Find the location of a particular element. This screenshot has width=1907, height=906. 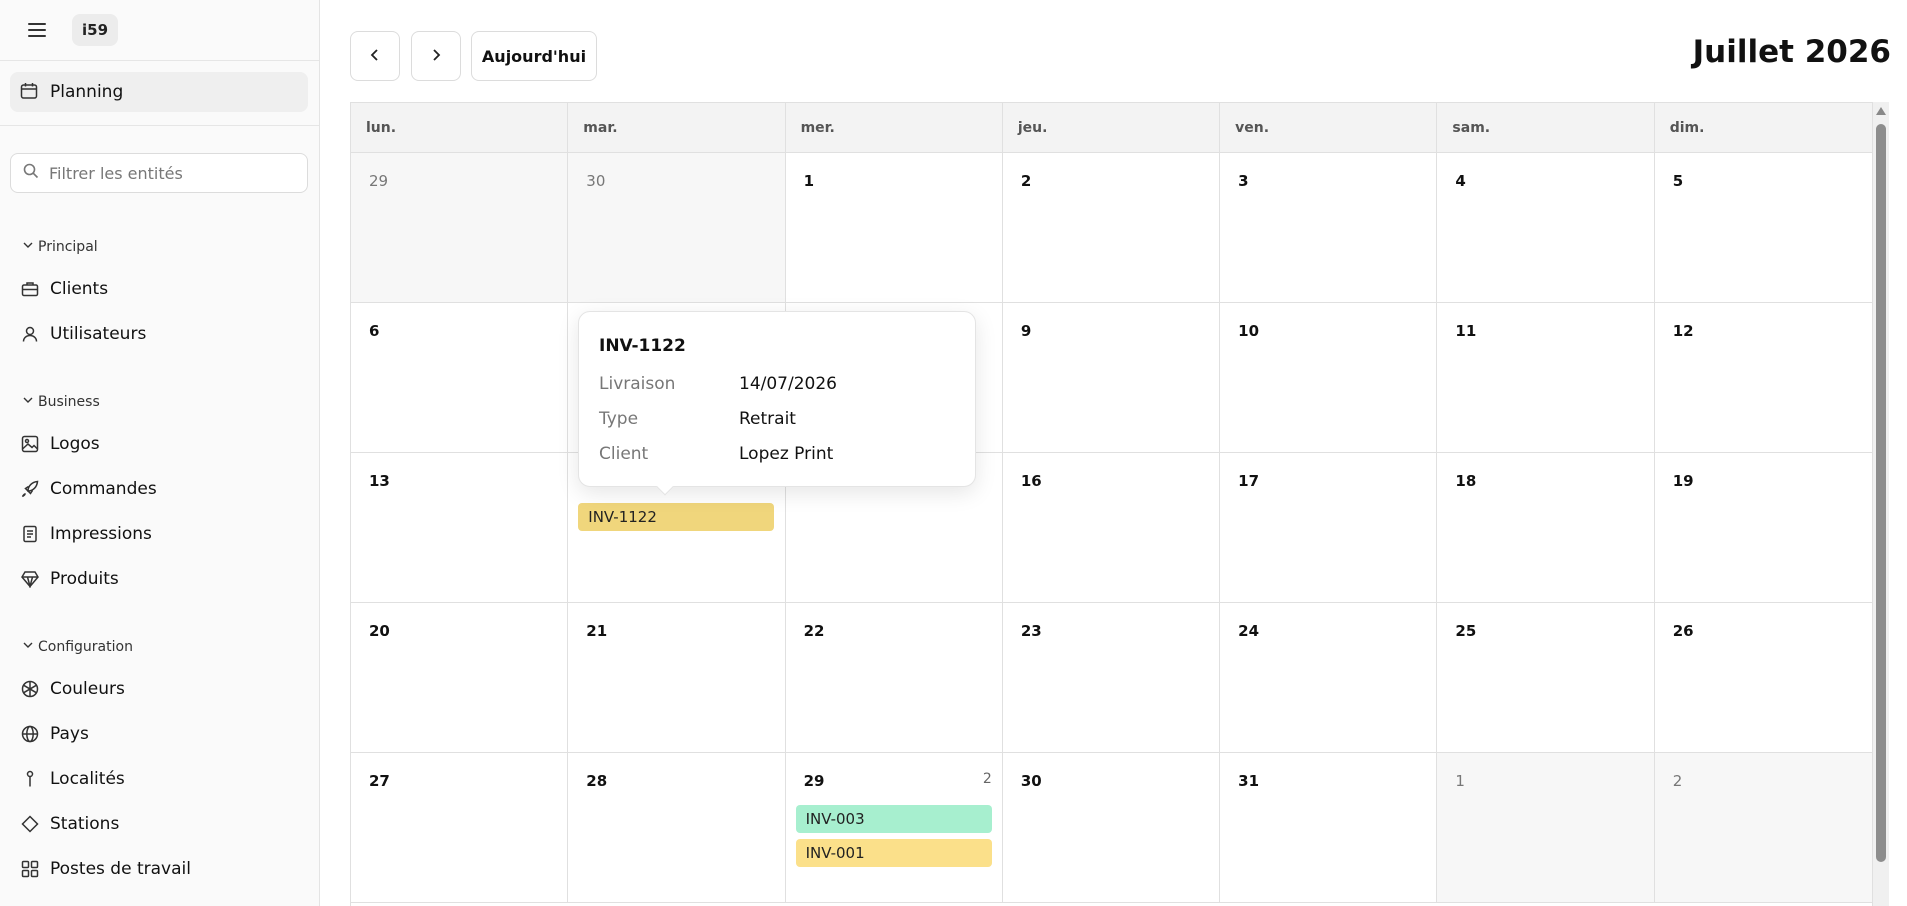

day-cell: 25 is located at coordinates (1546, 678).